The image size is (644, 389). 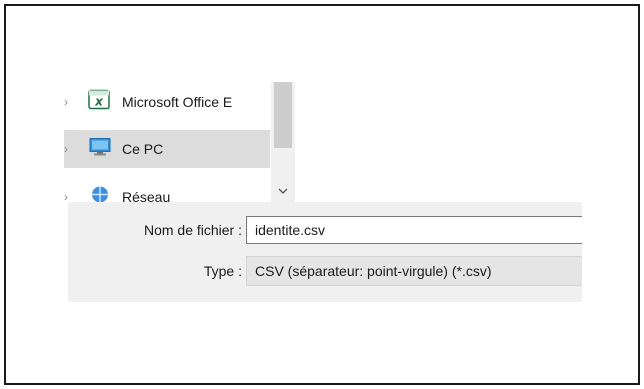 What do you see at coordinates (100, 193) in the screenshot?
I see `network-icon` at bounding box center [100, 193].